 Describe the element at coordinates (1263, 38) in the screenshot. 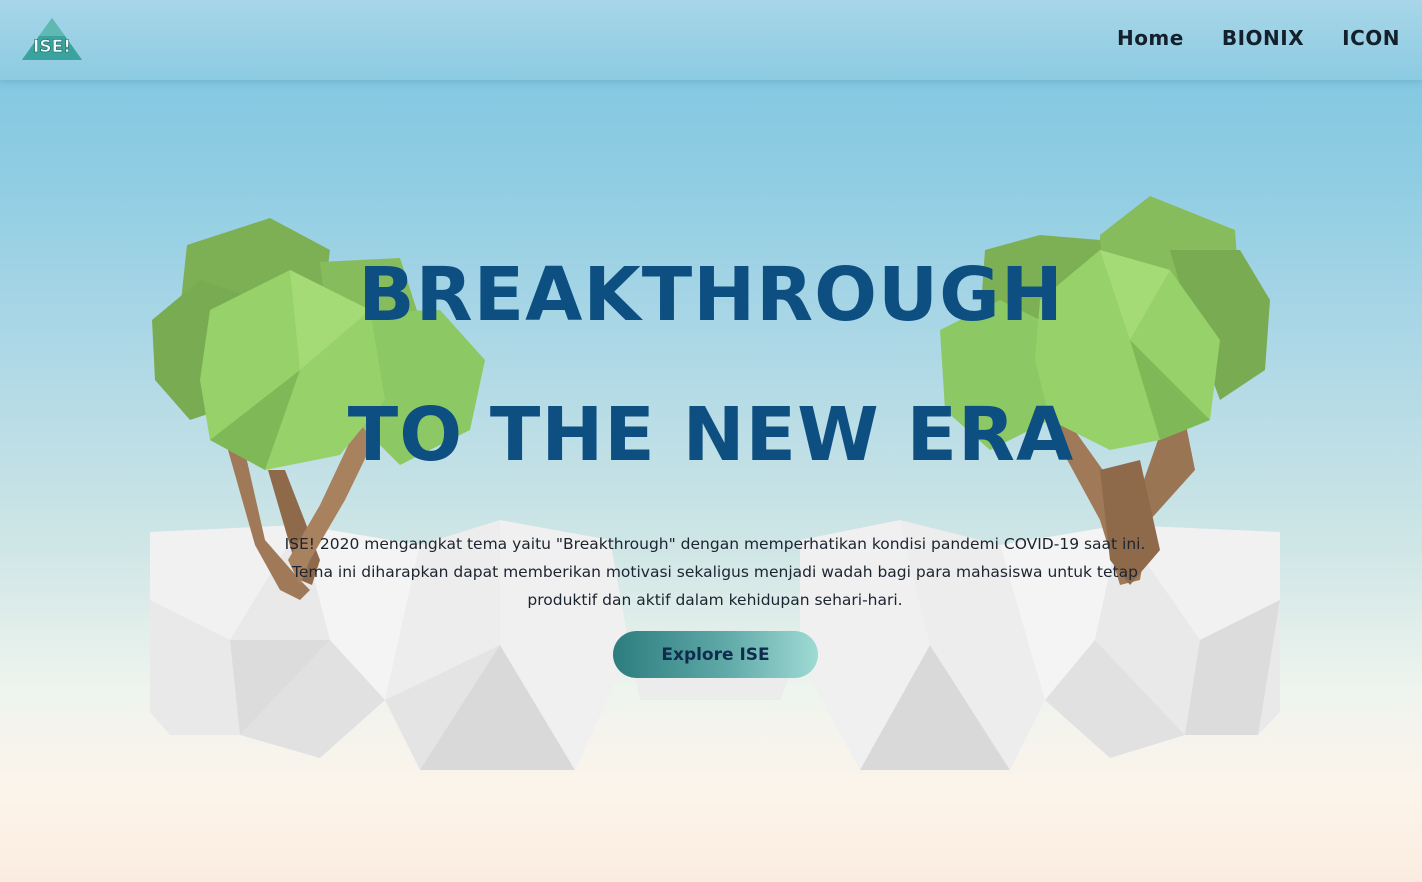

I see `nav-link-bionix: BIONIX` at that location.